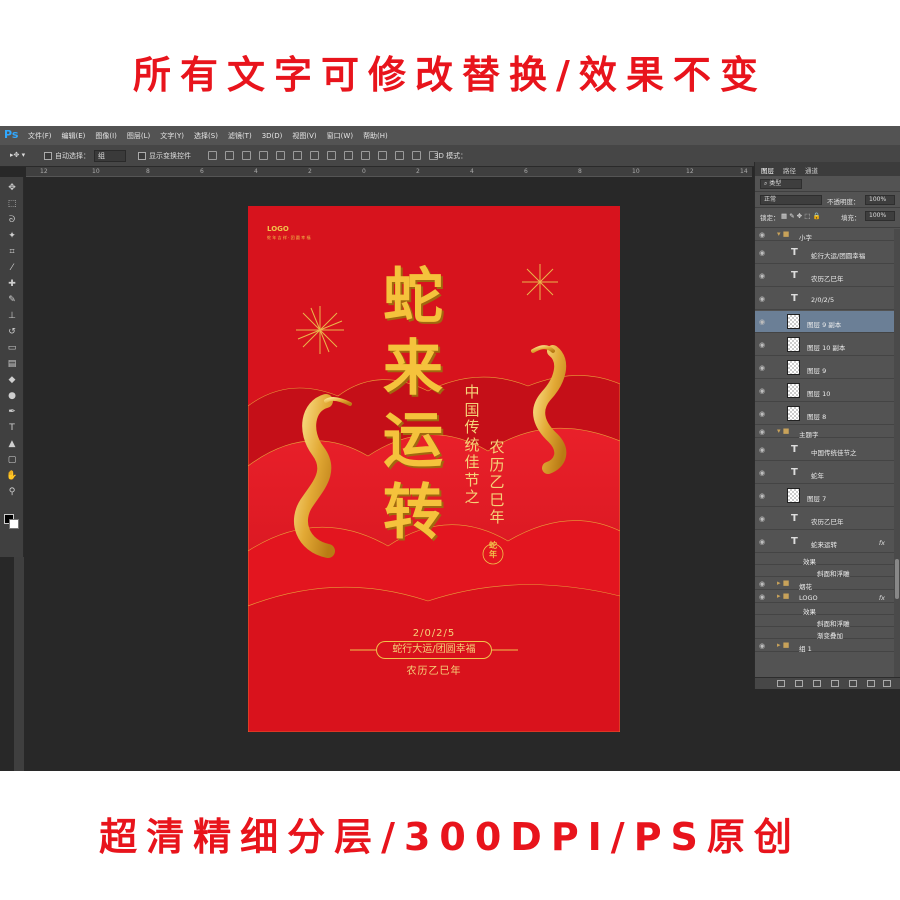  Describe the element at coordinates (825, 322) in the screenshot. I see `layer-row: ◉ 图层 9 副本` at that location.